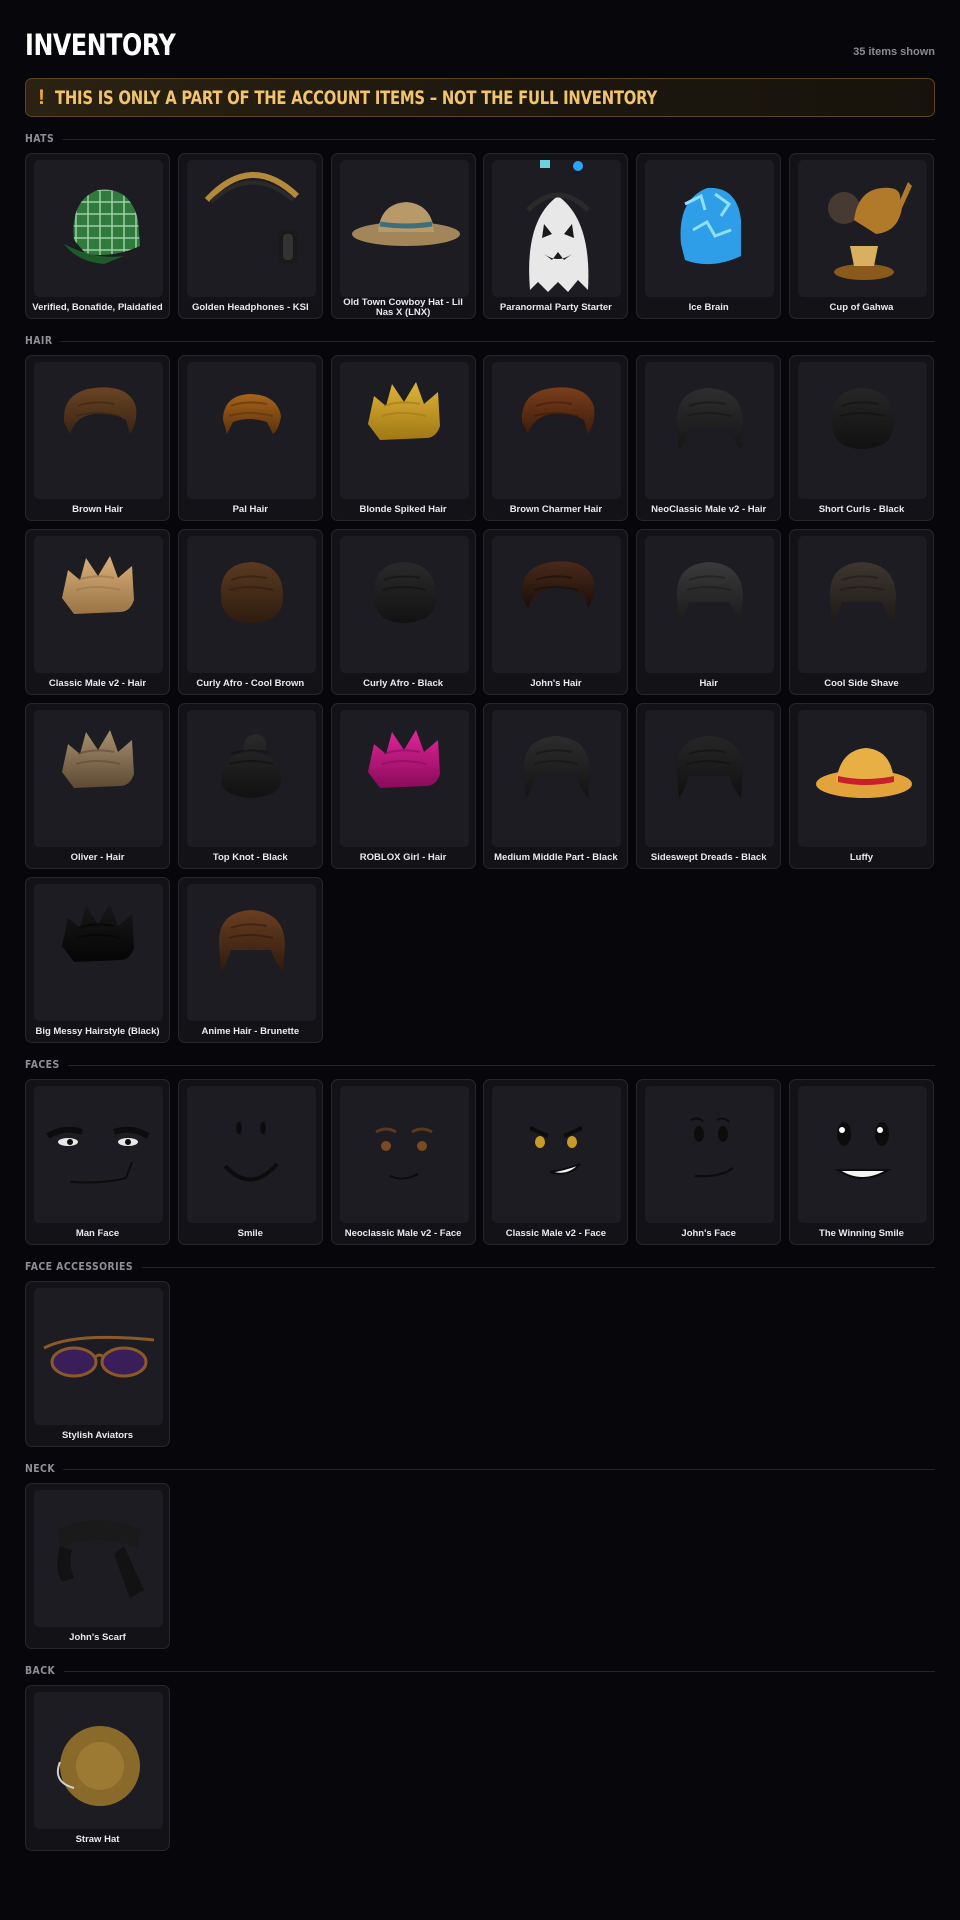 Image resolution: width=960 pixels, height=1920 pixels. I want to click on item-name: John's Hair, so click(556, 683).